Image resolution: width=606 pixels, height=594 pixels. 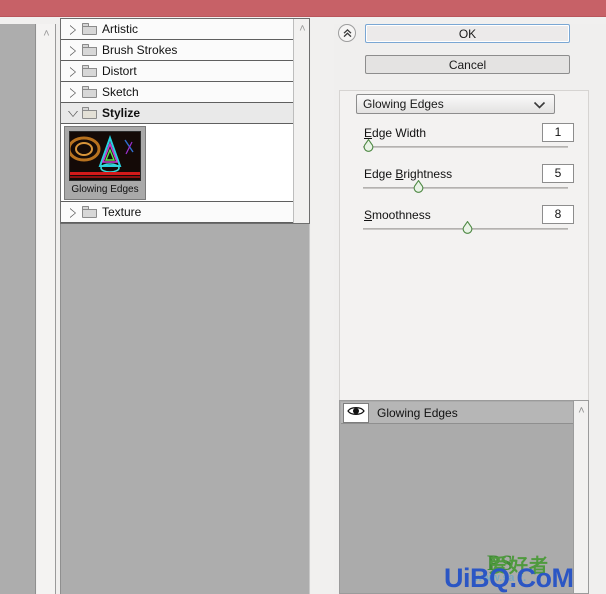 What do you see at coordinates (322, 306) in the screenshot?
I see `panel-gutter` at bounding box center [322, 306].